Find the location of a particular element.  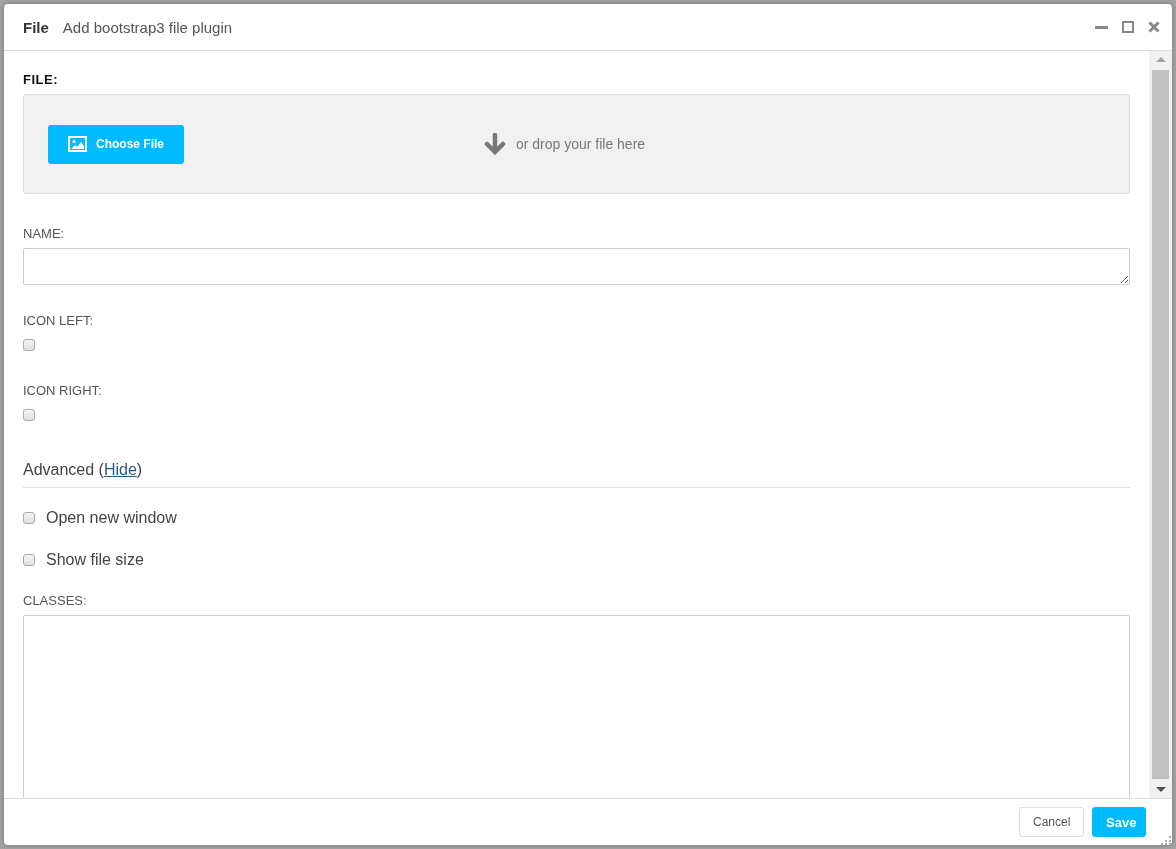

minimize-icon is located at coordinates (1101, 27).